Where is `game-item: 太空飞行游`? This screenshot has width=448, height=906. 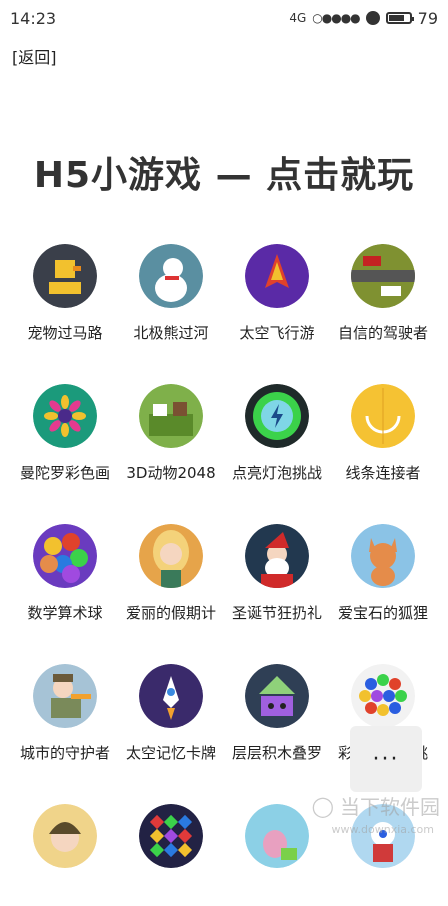 game-item: 太空飞行游 is located at coordinates (277, 295).